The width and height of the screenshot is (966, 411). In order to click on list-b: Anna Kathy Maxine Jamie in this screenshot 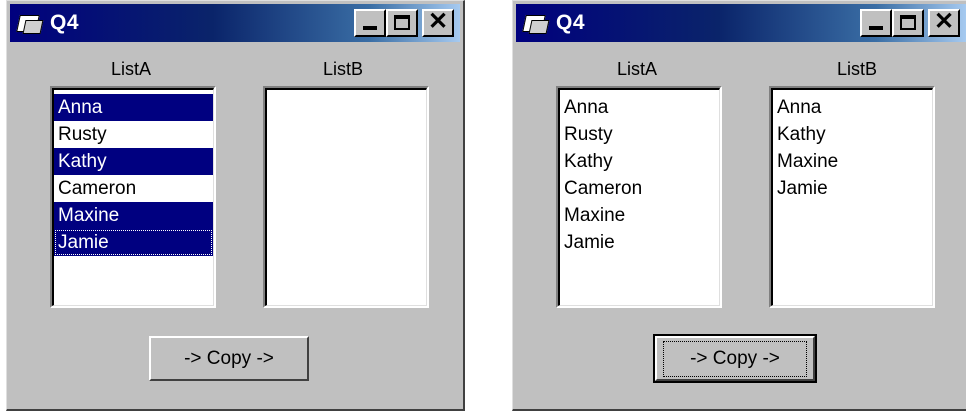, I will do `click(852, 197)`.